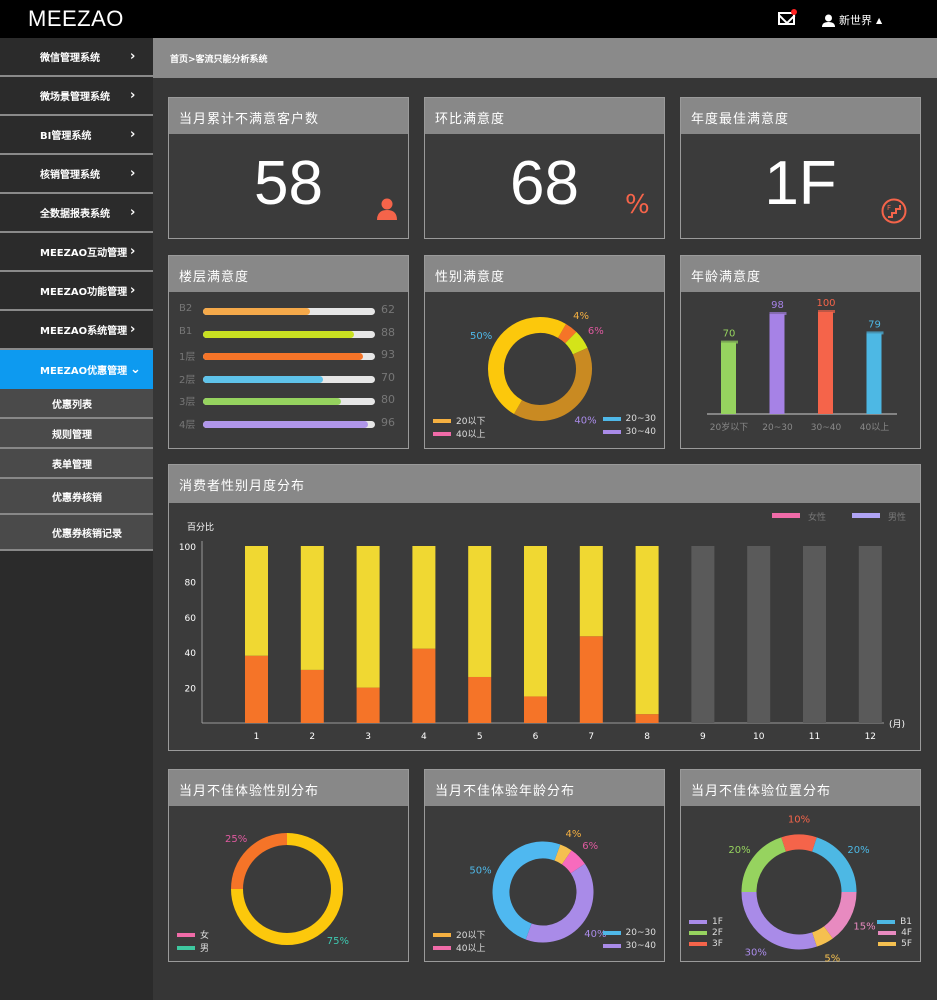 This screenshot has height=1000, width=937. What do you see at coordinates (544, 865) in the screenshot?
I see `bad-exp-age-card: 当月不佳体验年龄分布 4% 6% 40% 50% 20以下 40以上 20~30 30~40` at bounding box center [544, 865].